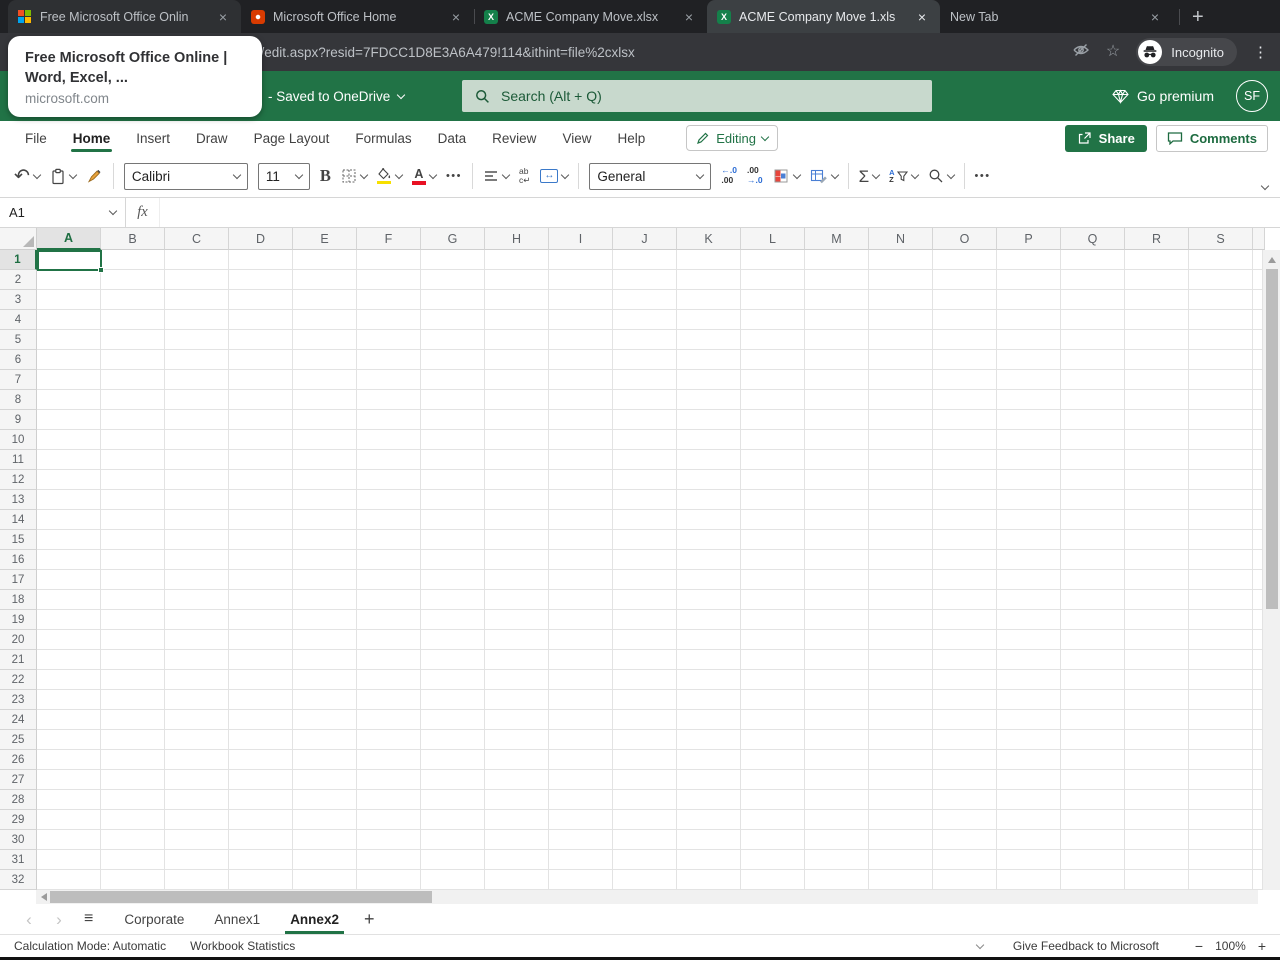 This screenshot has height=960, width=1280. Describe the element at coordinates (454, 176) in the screenshot. I see `more-font-options-button: •••` at that location.